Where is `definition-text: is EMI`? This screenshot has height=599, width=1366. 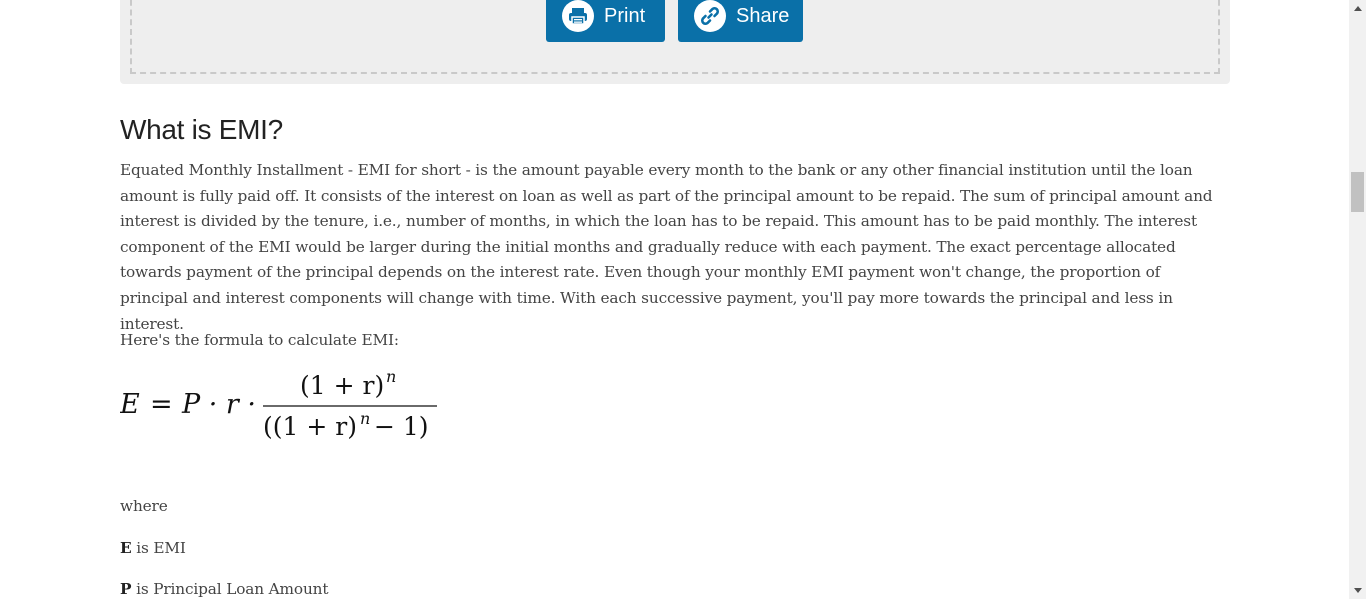 definition-text: is EMI is located at coordinates (158, 548).